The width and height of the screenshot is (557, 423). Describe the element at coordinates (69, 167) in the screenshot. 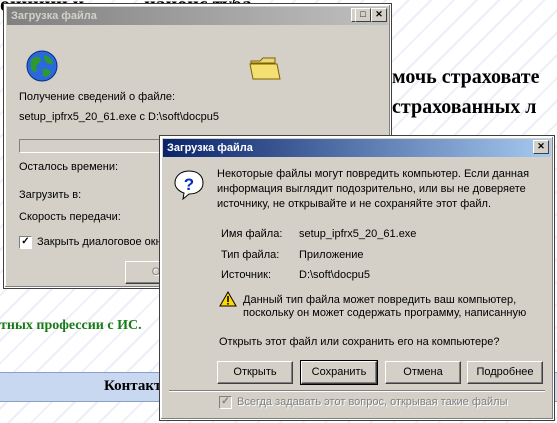

I see `time-left-label: Осталось времени:` at that location.